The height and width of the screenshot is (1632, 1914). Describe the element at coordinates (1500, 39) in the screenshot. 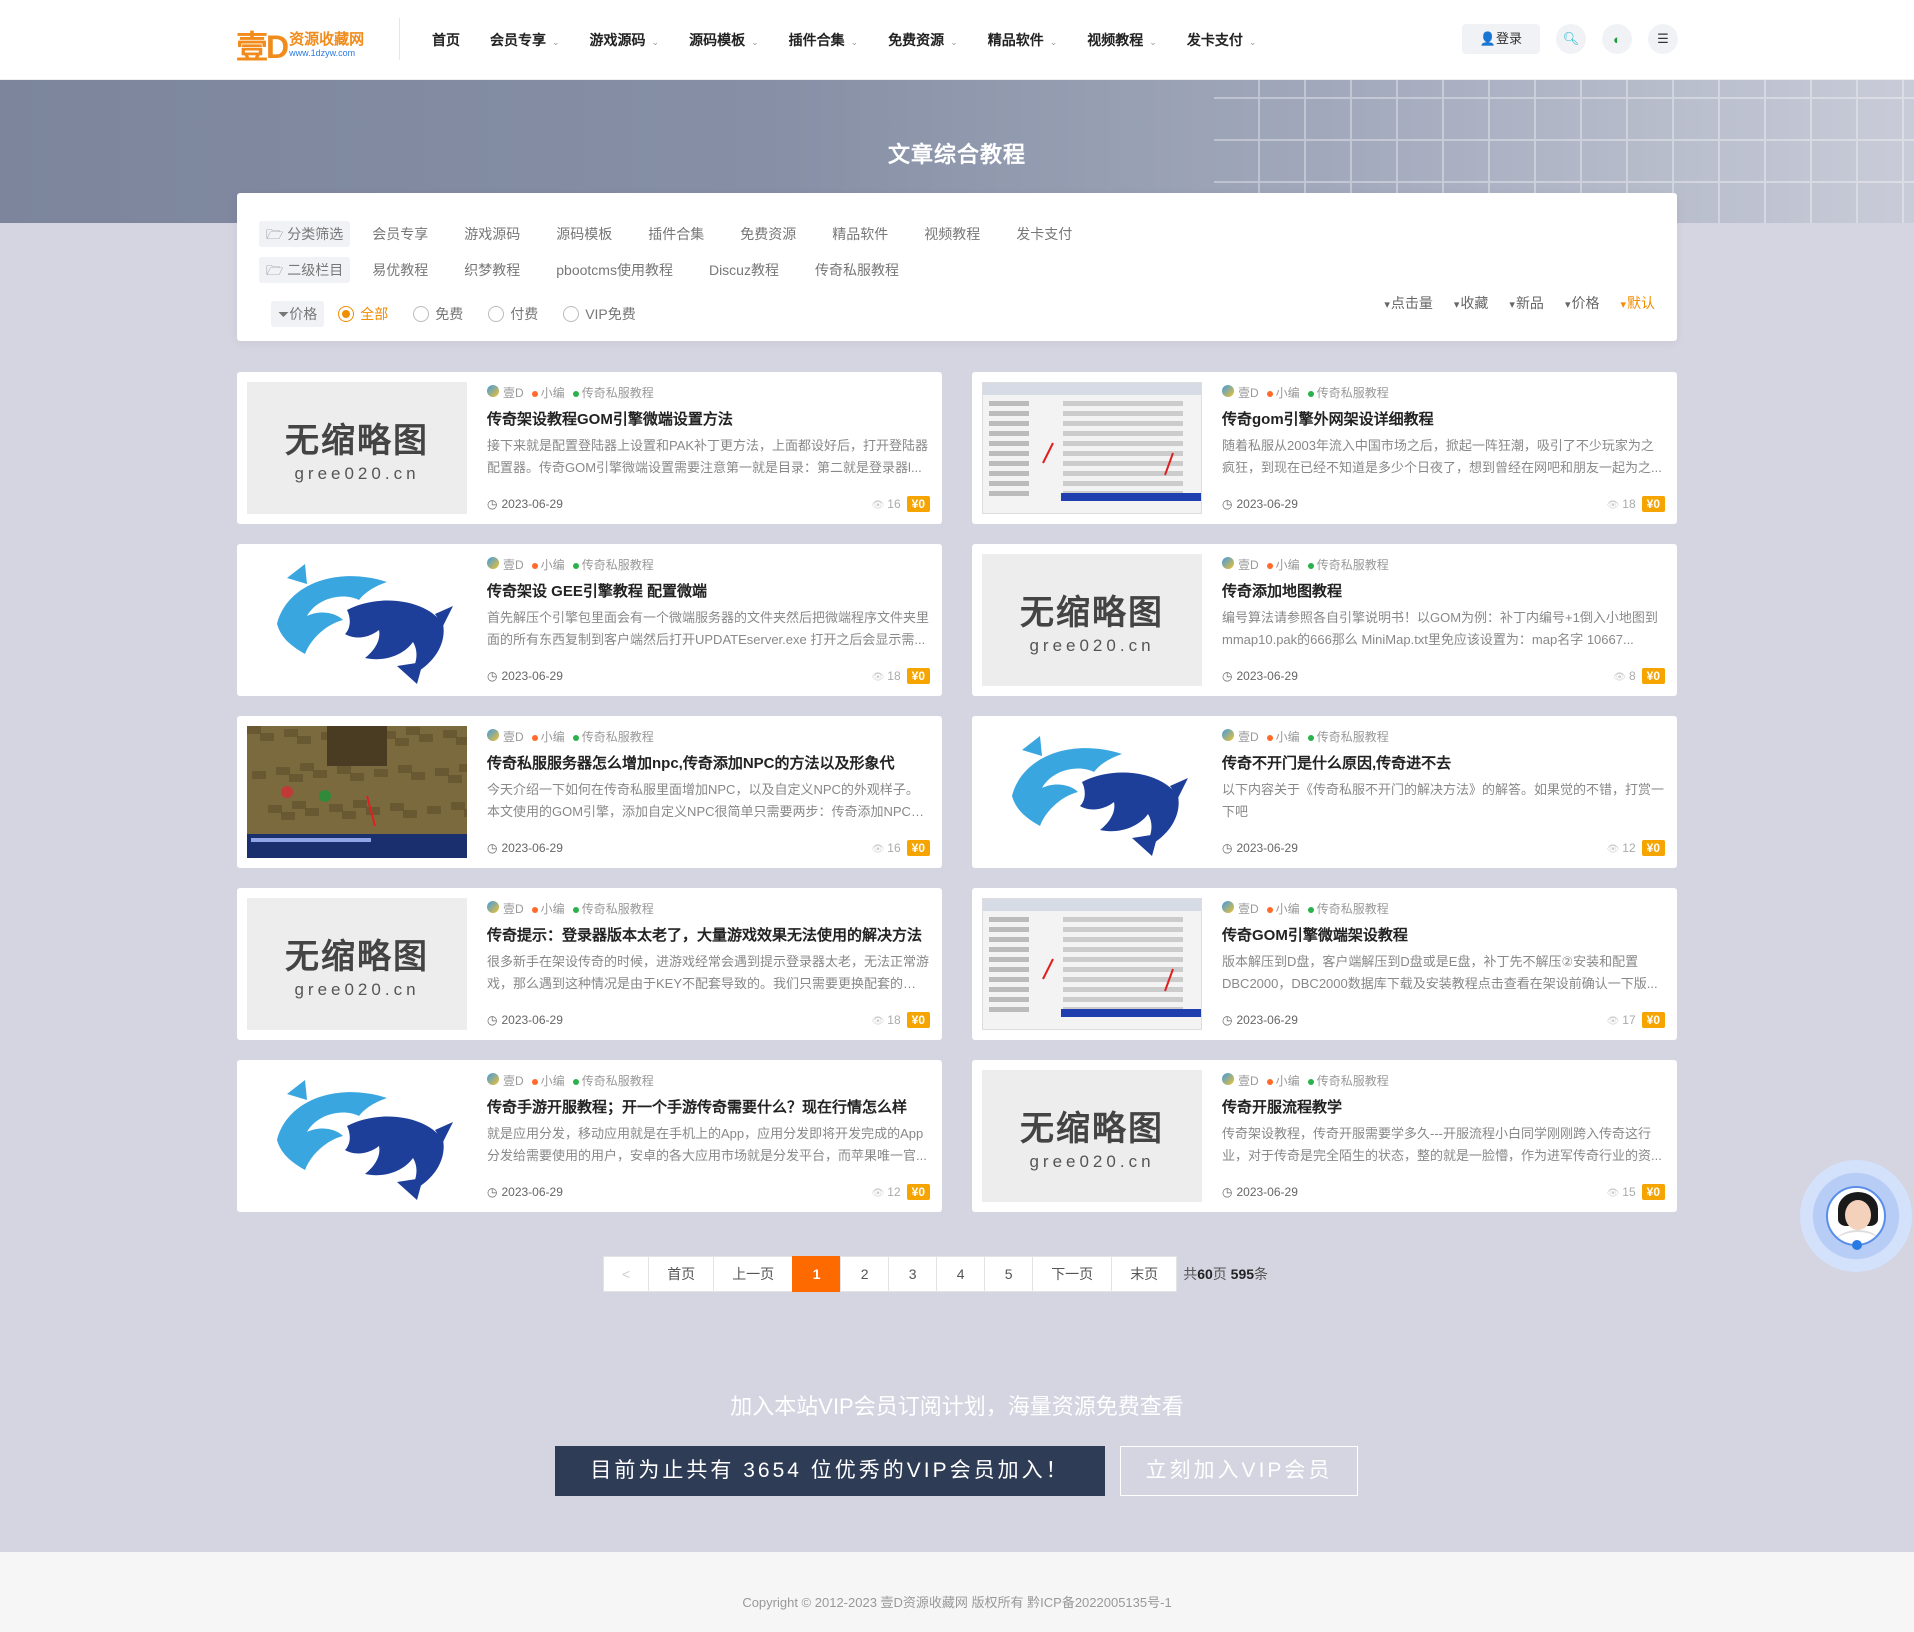

I see `login-button: 👤登录` at that location.